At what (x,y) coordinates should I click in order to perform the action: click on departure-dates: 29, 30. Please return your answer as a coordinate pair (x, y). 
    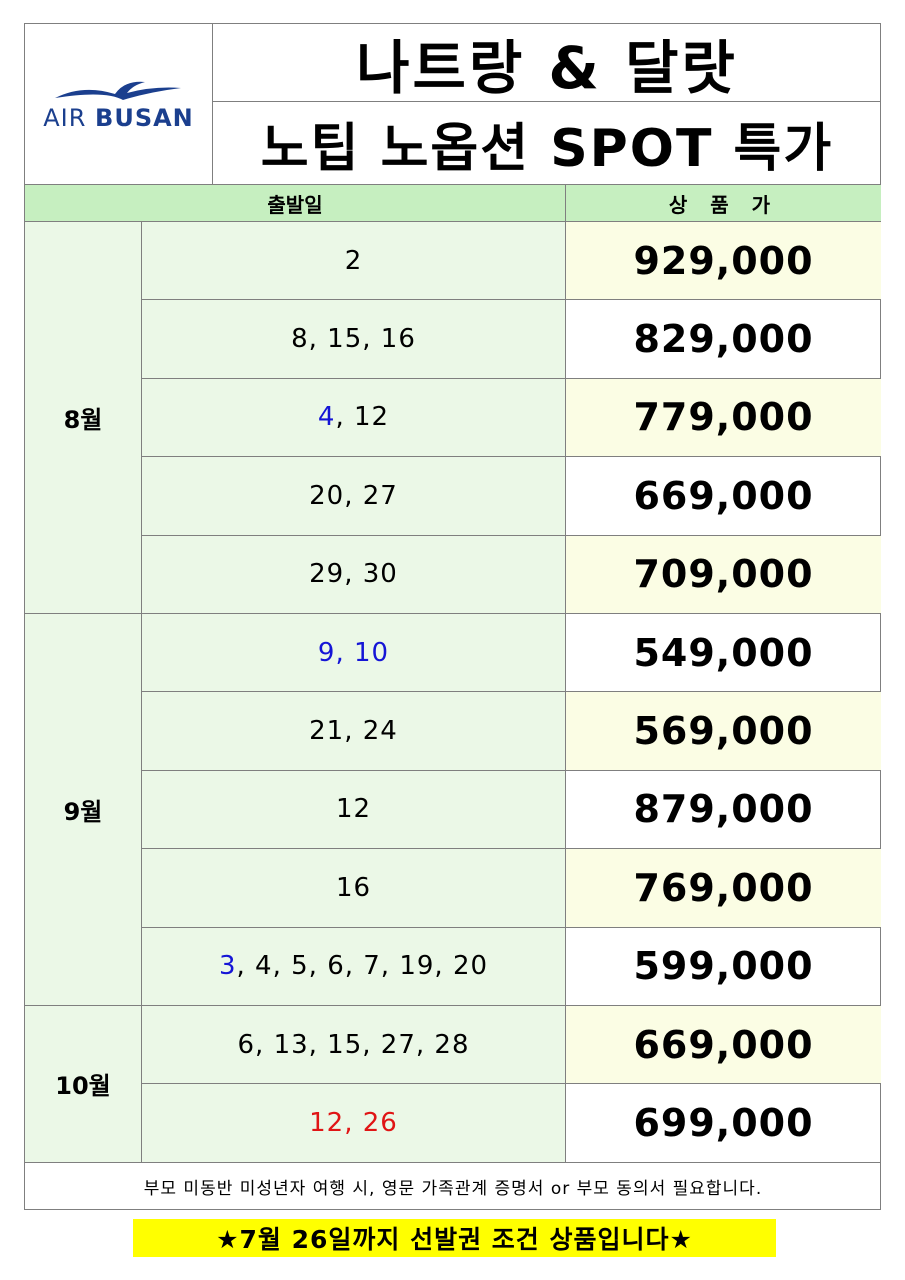
    Looking at the image, I should click on (354, 574).